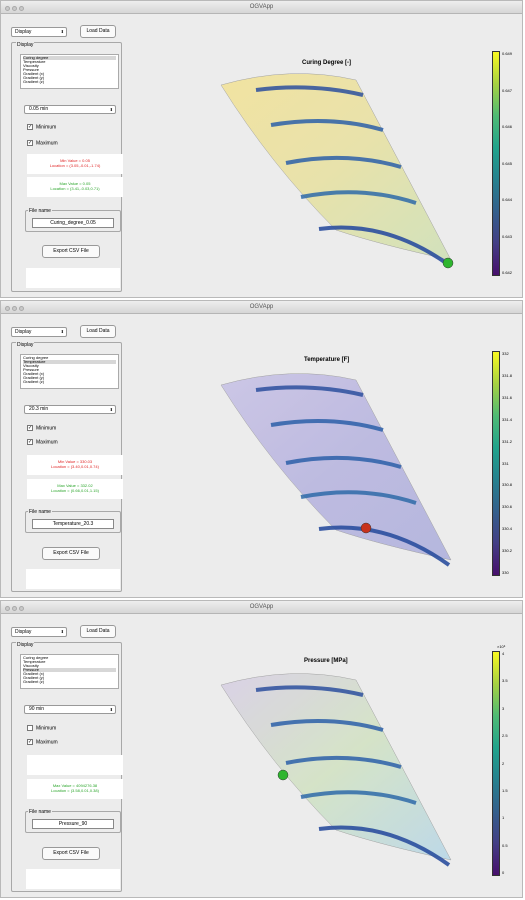 This screenshot has width=525, height=900. Describe the element at coordinates (507, 90) in the screenshot. I see `colorbar-tick-label: 0.647` at that location.